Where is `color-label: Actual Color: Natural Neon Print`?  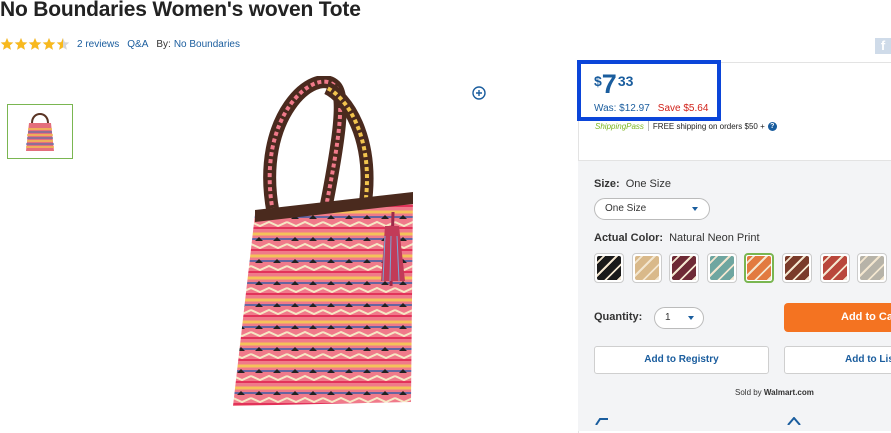 color-label: Actual Color: Natural Neon Print is located at coordinates (677, 238).